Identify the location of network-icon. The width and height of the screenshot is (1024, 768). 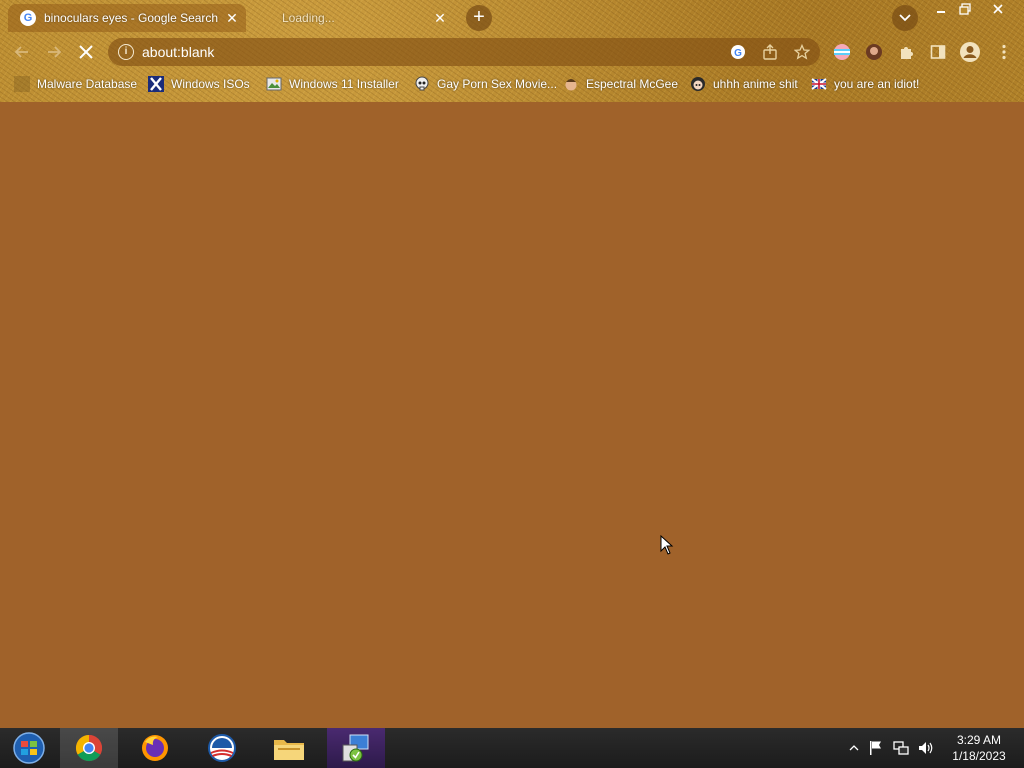
(901, 748).